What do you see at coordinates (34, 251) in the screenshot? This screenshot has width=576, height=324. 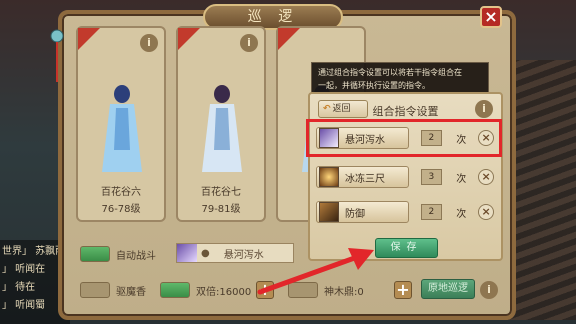 I see `chat-line: 世界」 苏飘雨` at bounding box center [34, 251].